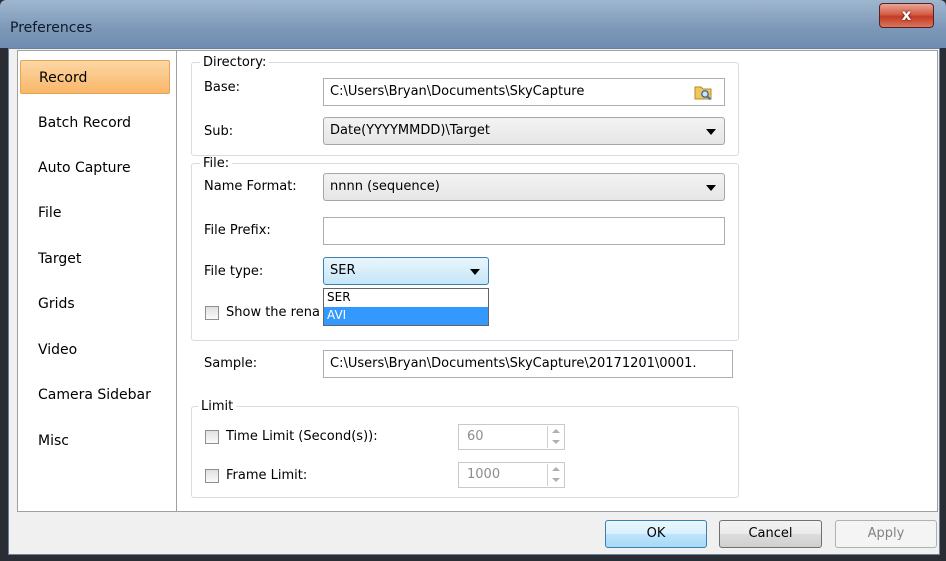  I want to click on file-type-dropdown-list: SER AVI, so click(406, 307).